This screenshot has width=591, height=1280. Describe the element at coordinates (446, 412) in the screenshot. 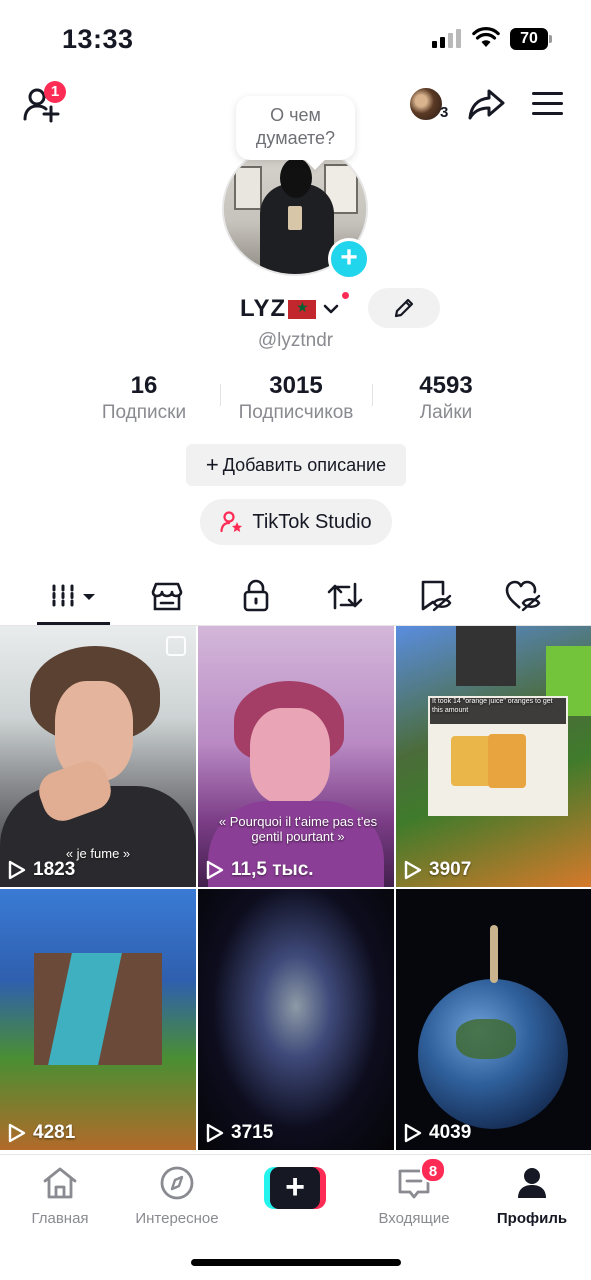

I see `stat-label: Лайки` at that location.